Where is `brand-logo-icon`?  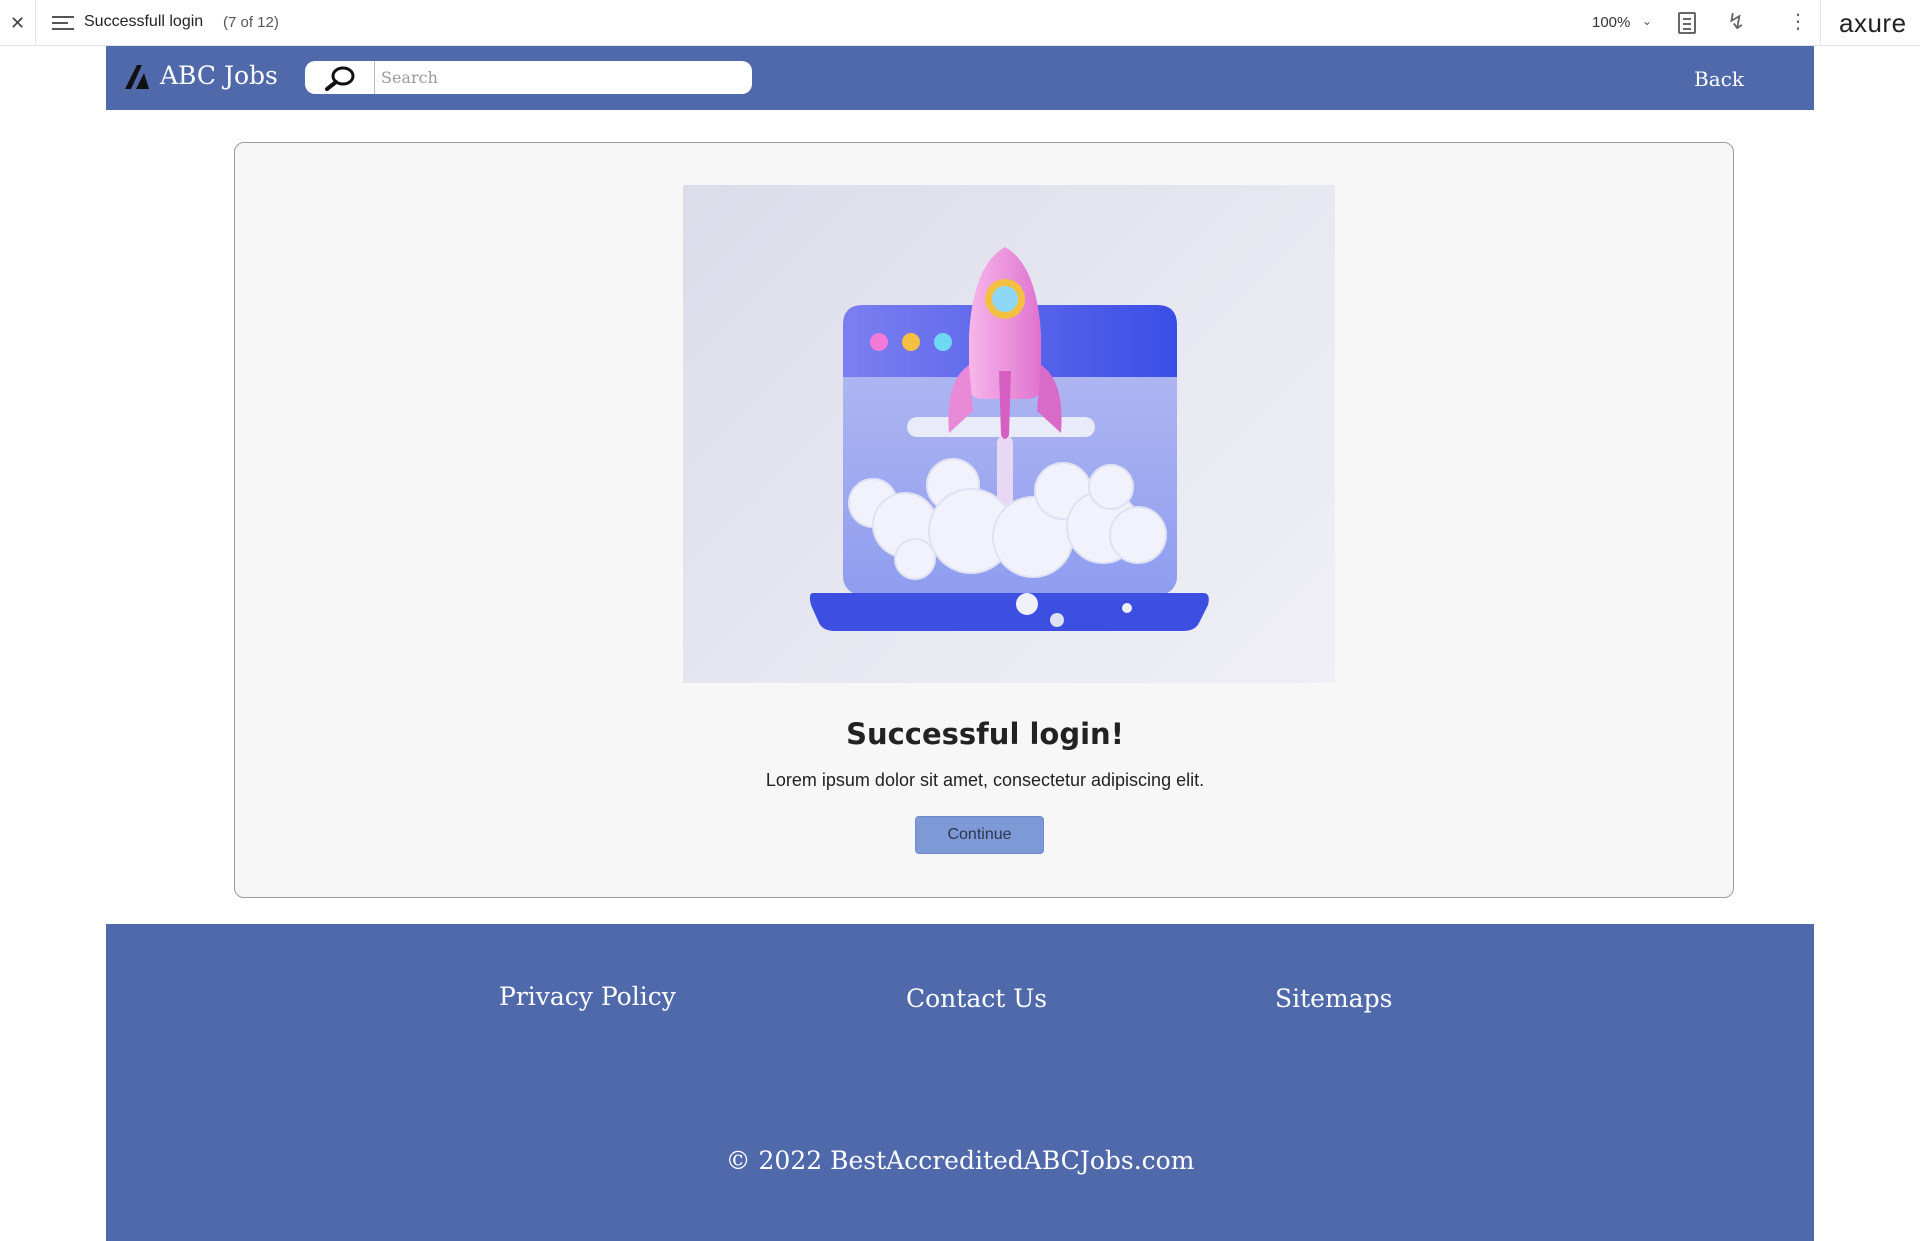 brand-logo-icon is located at coordinates (137, 77).